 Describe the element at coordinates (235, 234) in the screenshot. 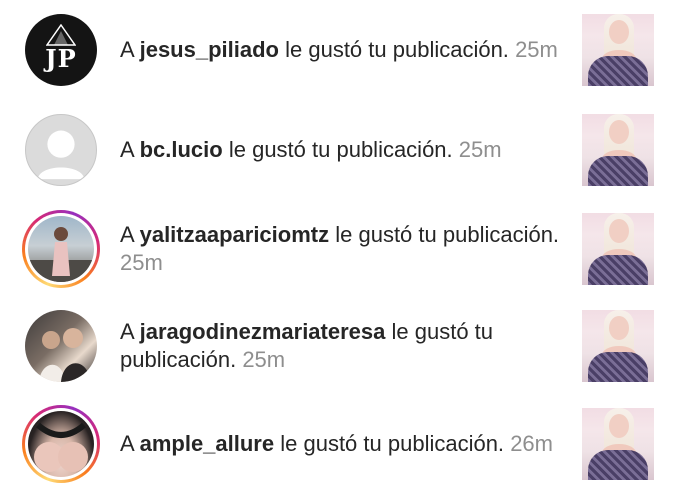

I see `username-link: yalitzaapariciomtz` at that location.